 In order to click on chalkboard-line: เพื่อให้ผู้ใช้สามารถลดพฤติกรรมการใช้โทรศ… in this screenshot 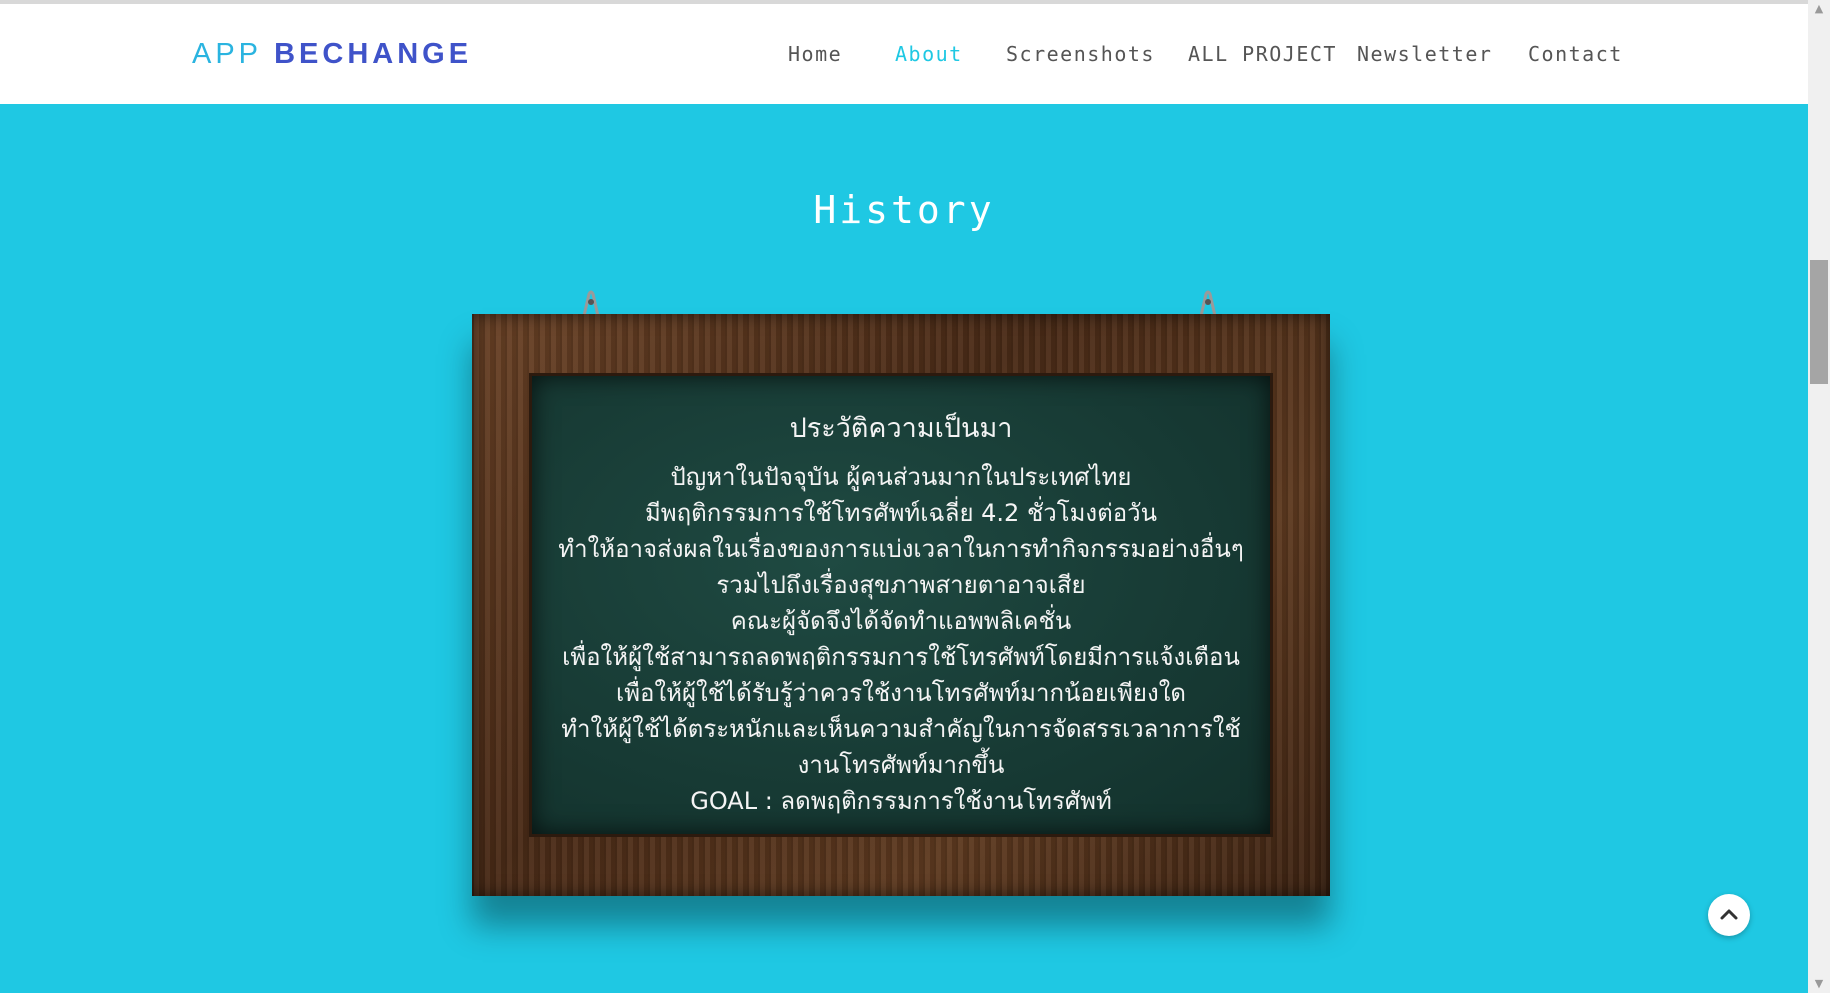, I will do `click(901, 657)`.